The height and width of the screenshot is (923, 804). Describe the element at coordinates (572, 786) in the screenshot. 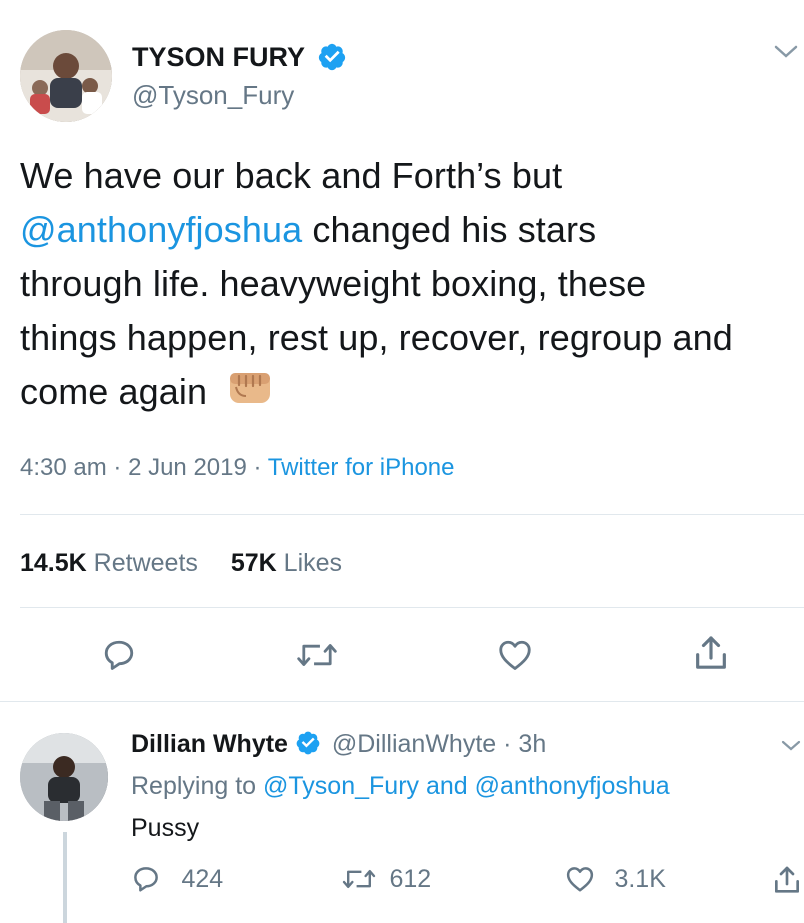

I see `replying-user-2: @anthonyfjoshua` at that location.